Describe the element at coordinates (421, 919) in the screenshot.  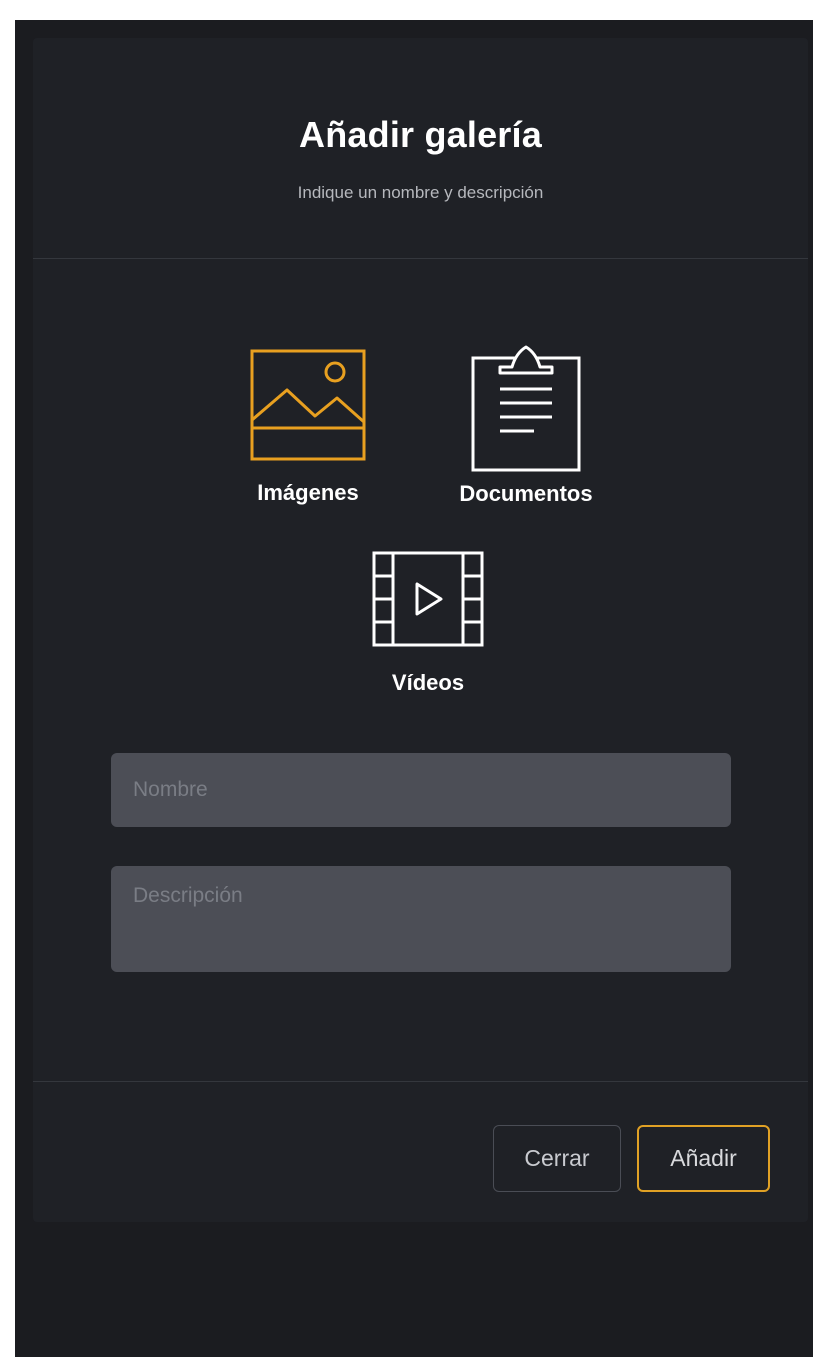
I see `description-field` at that location.